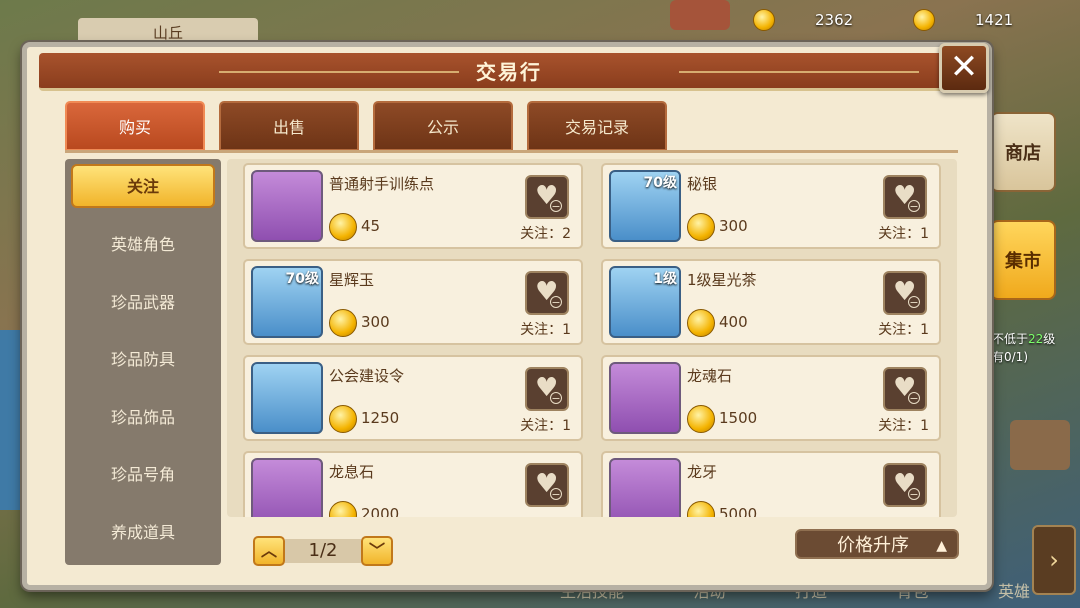 The image size is (1080, 608). What do you see at coordinates (143, 186) in the screenshot?
I see `category-following: 关注` at bounding box center [143, 186].